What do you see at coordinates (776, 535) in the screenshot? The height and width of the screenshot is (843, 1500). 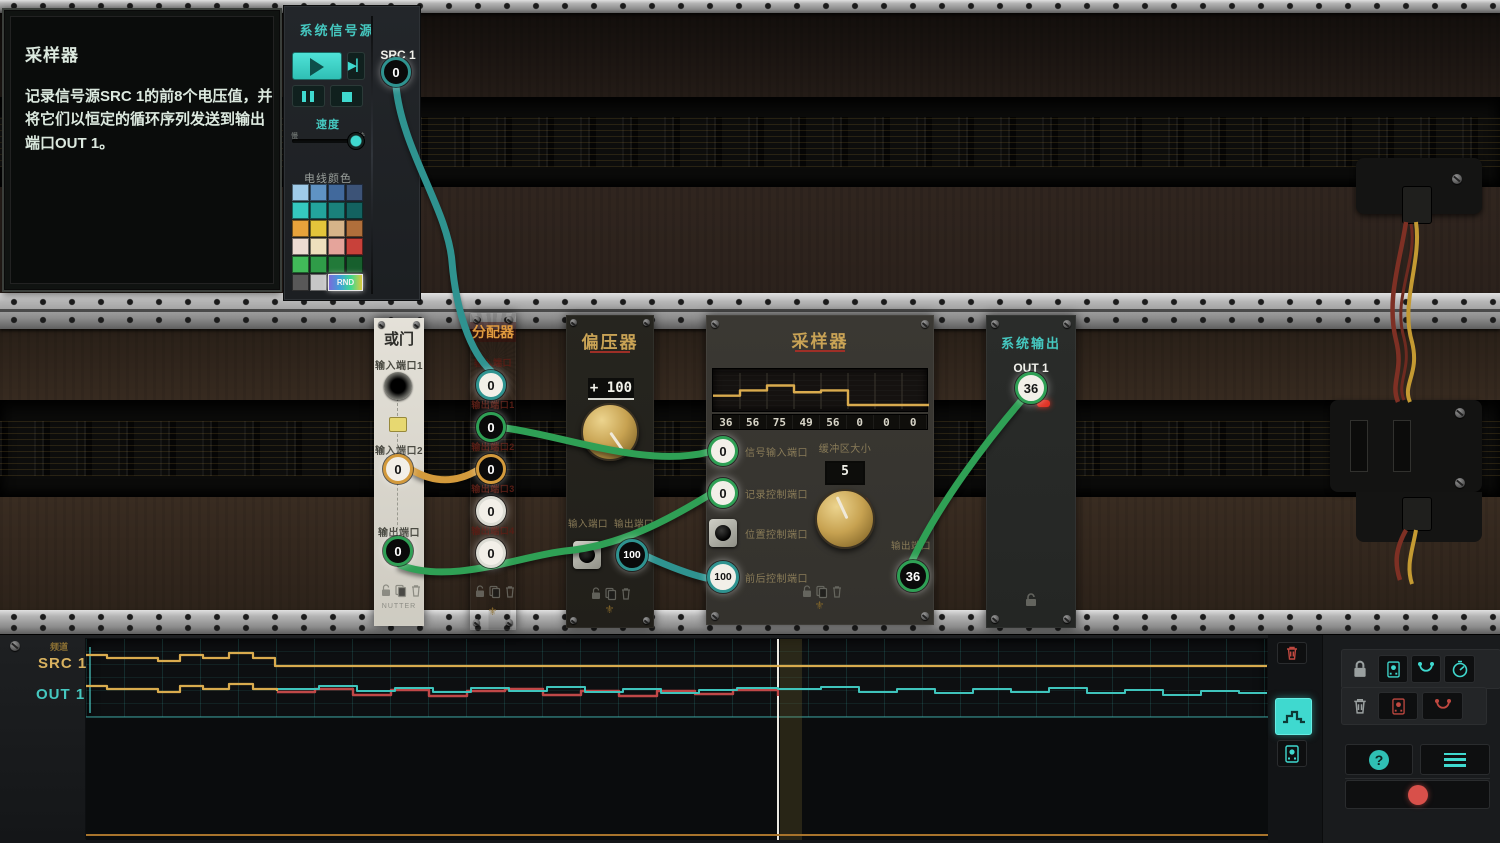 I see `sampler-in3-label: 位置控制端口` at bounding box center [776, 535].